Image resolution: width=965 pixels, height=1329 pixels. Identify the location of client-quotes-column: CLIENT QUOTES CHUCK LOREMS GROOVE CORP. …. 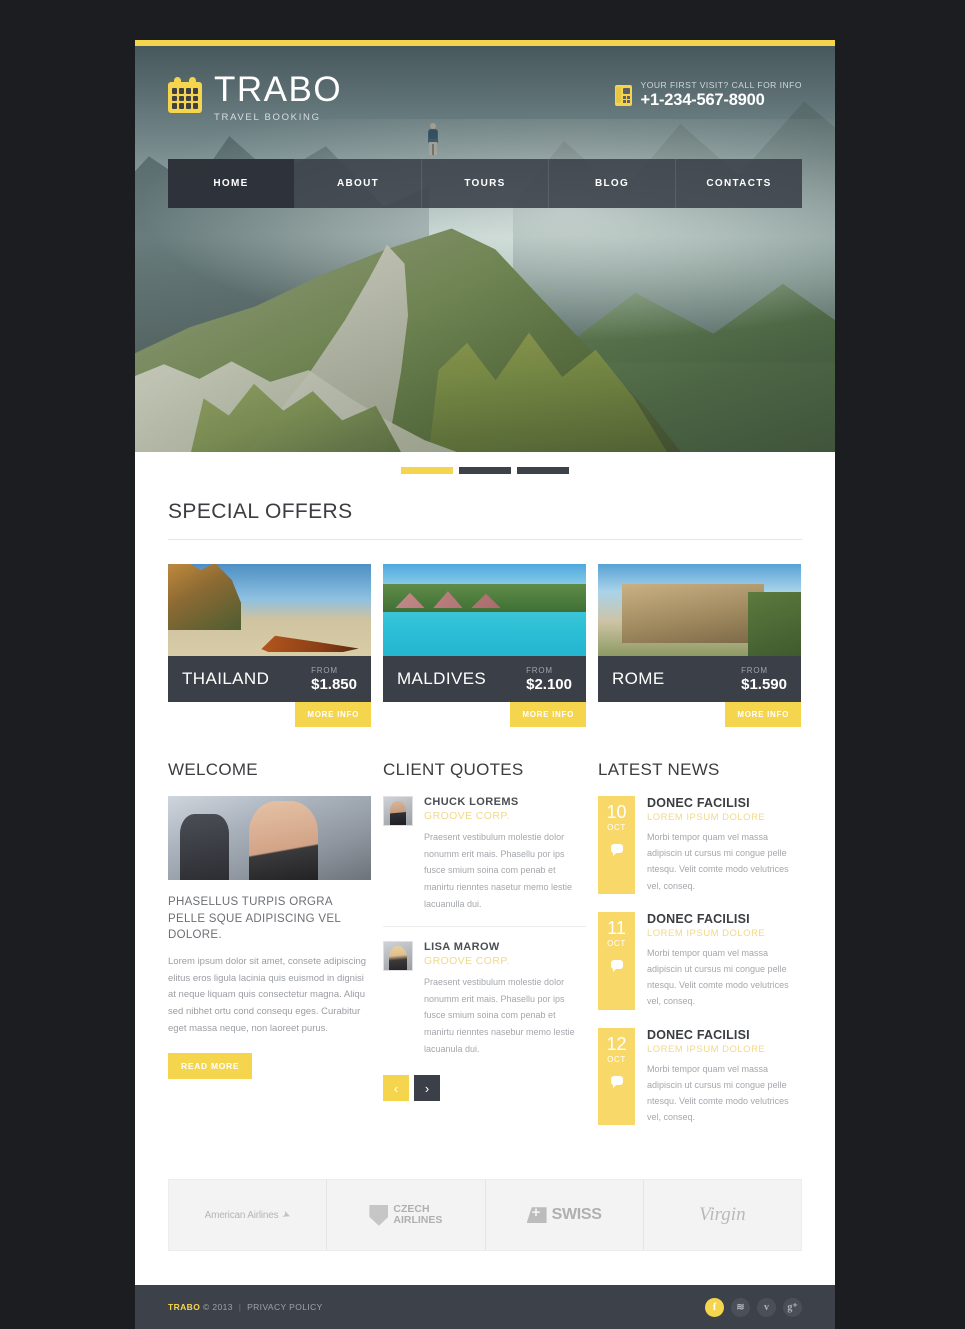
(484, 951).